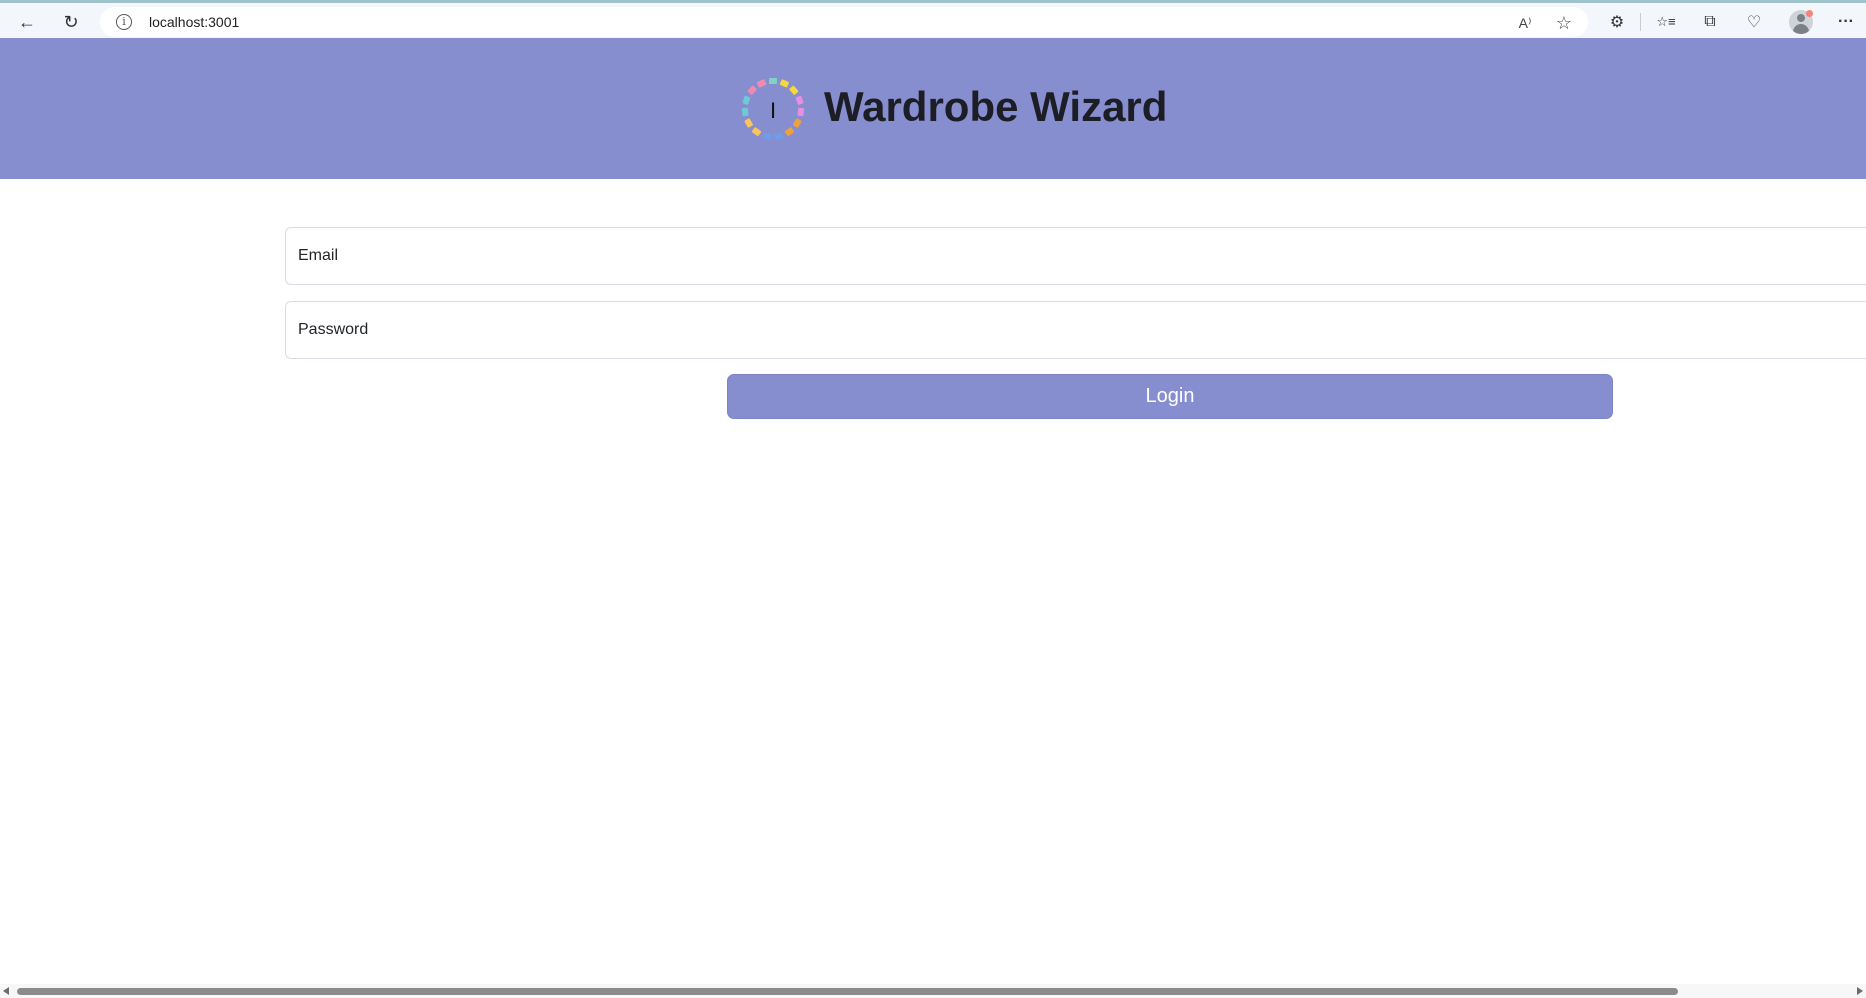 The image size is (1866, 998). I want to click on profile-body, so click(1801, 29).